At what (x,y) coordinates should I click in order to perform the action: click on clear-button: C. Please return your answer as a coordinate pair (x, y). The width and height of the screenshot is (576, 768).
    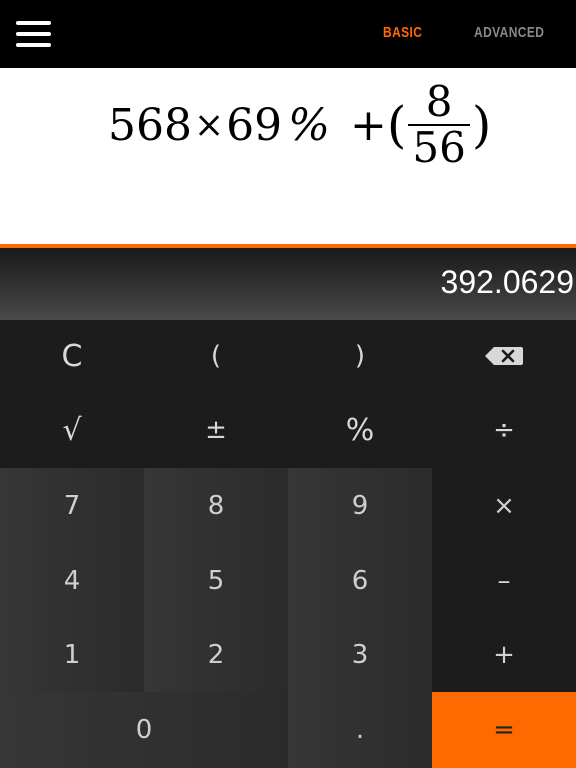
    Looking at the image, I should click on (72, 356).